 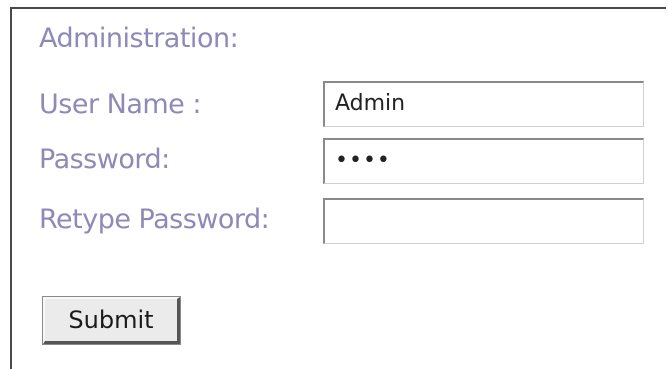 What do you see at coordinates (120, 104) in the screenshot?
I see `user-name-label: User Name :` at bounding box center [120, 104].